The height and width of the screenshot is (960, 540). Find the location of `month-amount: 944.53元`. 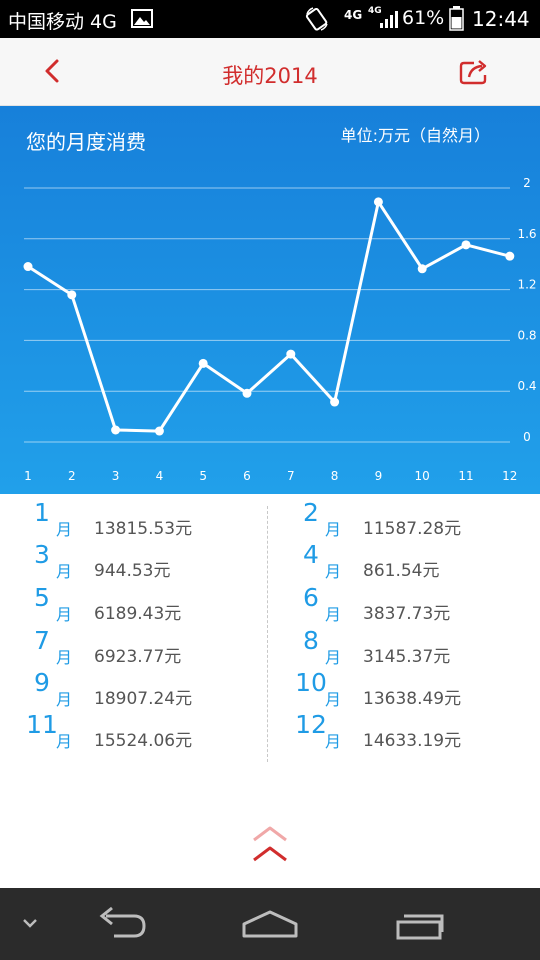

month-amount: 944.53元 is located at coordinates (132, 571).